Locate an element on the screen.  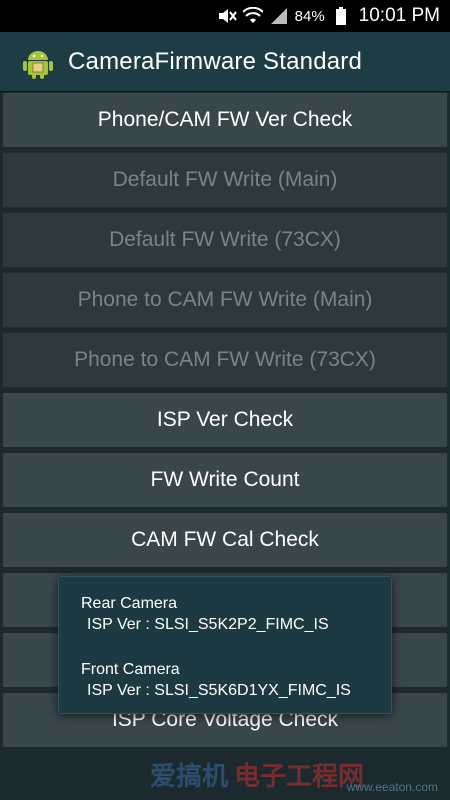
android-icon is located at coordinates (38, 62).